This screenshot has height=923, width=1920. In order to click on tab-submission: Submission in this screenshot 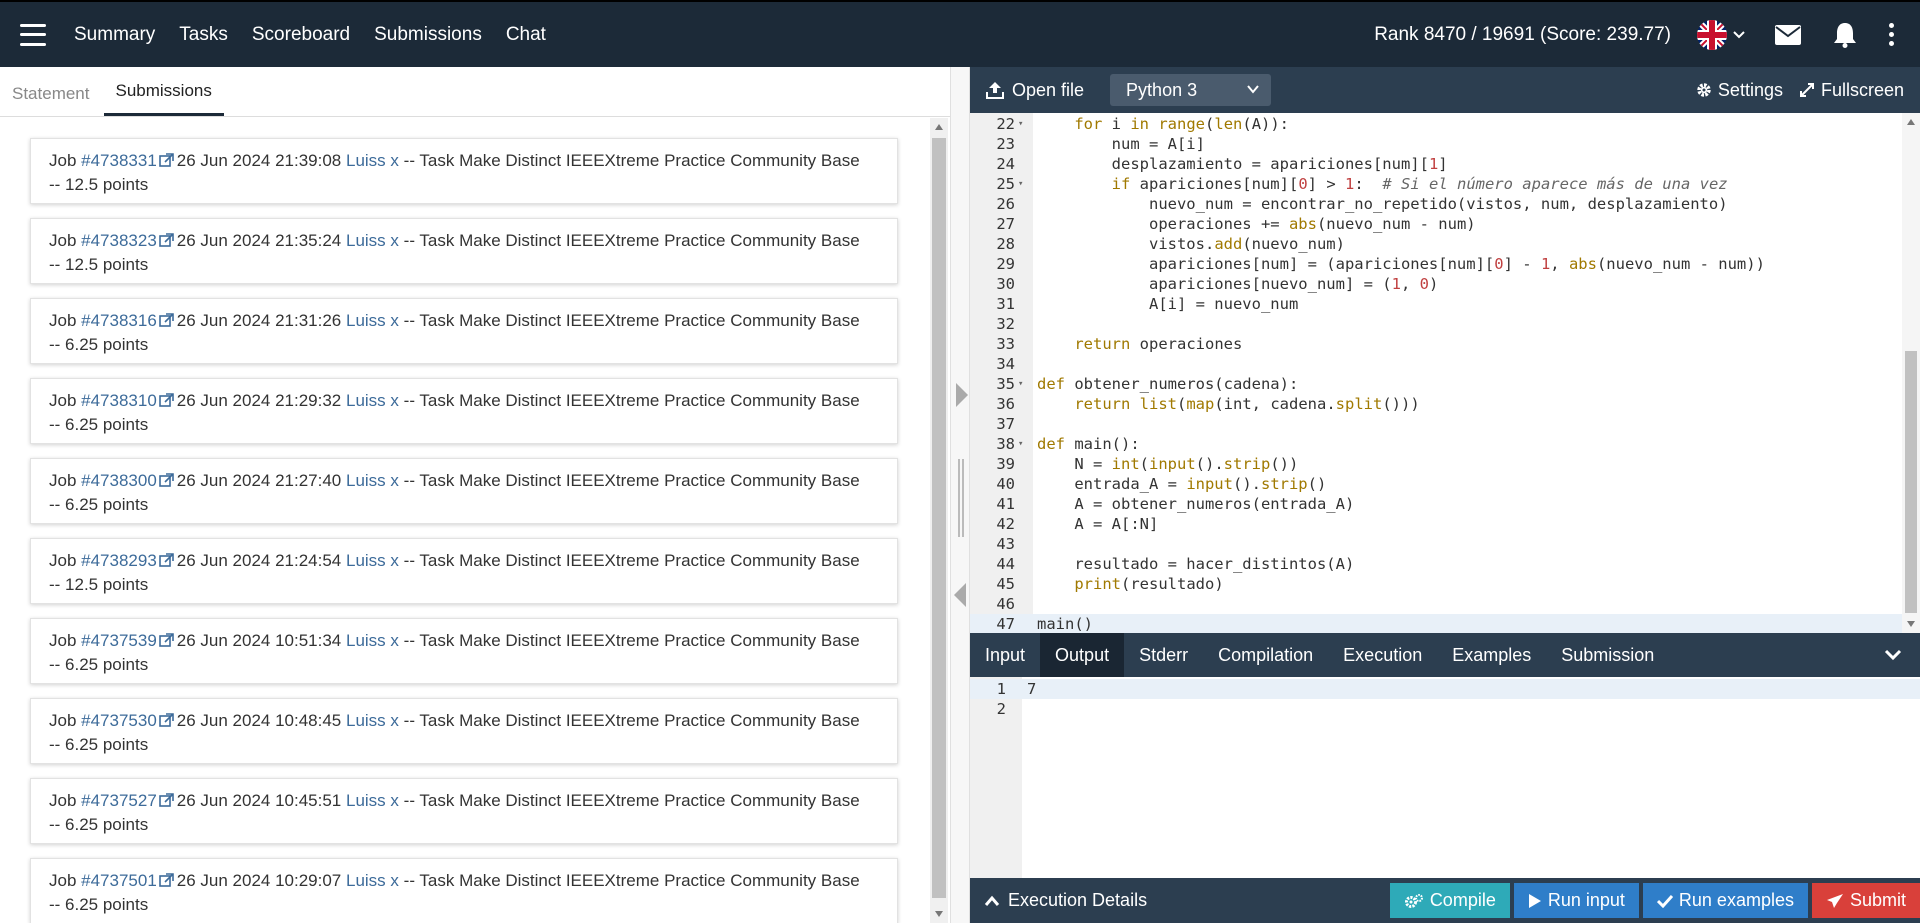, I will do `click(1607, 655)`.